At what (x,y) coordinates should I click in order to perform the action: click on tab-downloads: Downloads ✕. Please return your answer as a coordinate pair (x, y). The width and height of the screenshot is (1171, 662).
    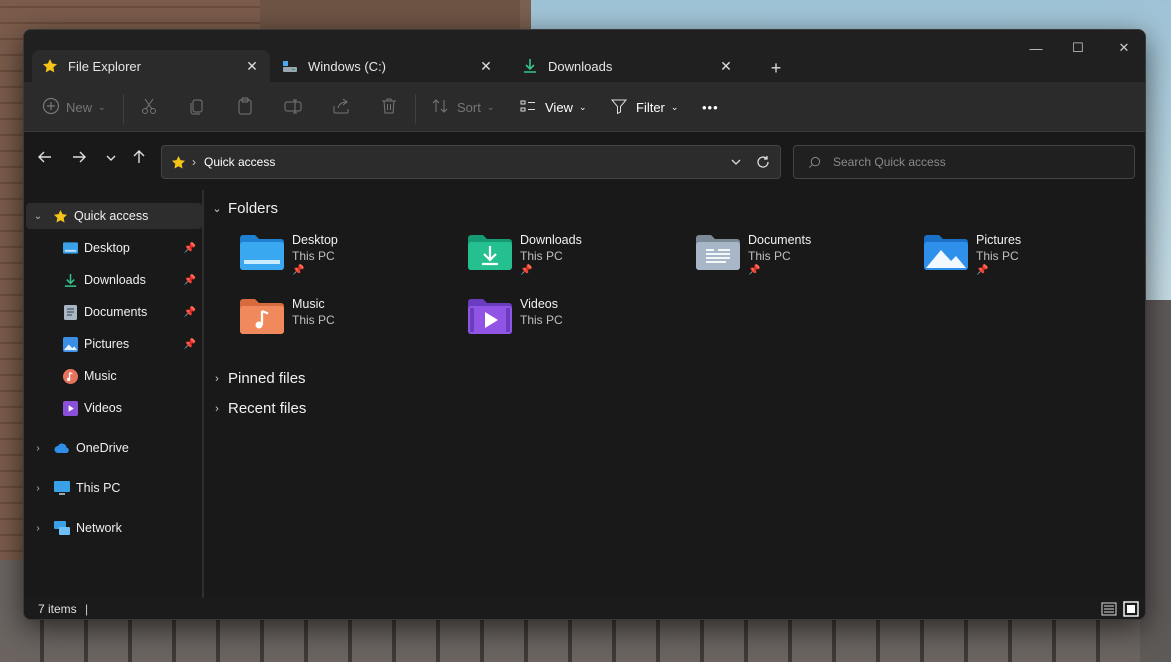
    Looking at the image, I should click on (628, 66).